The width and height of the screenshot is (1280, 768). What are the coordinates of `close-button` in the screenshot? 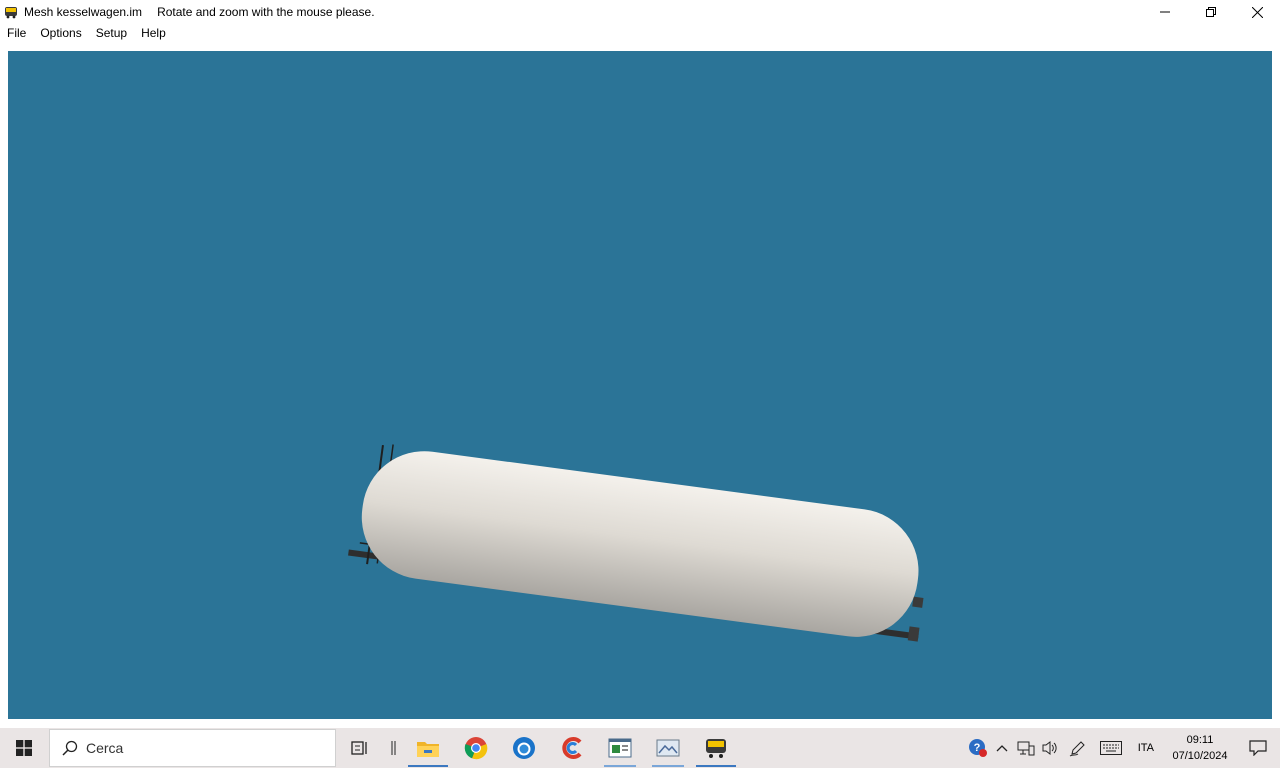 It's located at (1257, 12).